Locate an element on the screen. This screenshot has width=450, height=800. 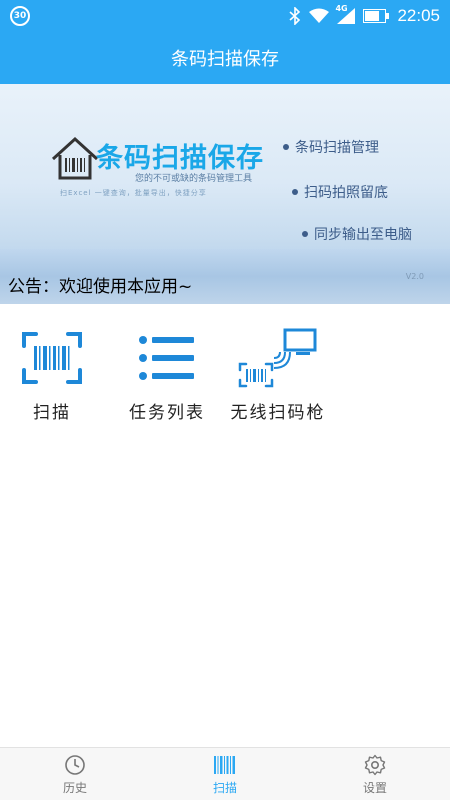
scan-label: 扫描 is located at coordinates (52, 413).